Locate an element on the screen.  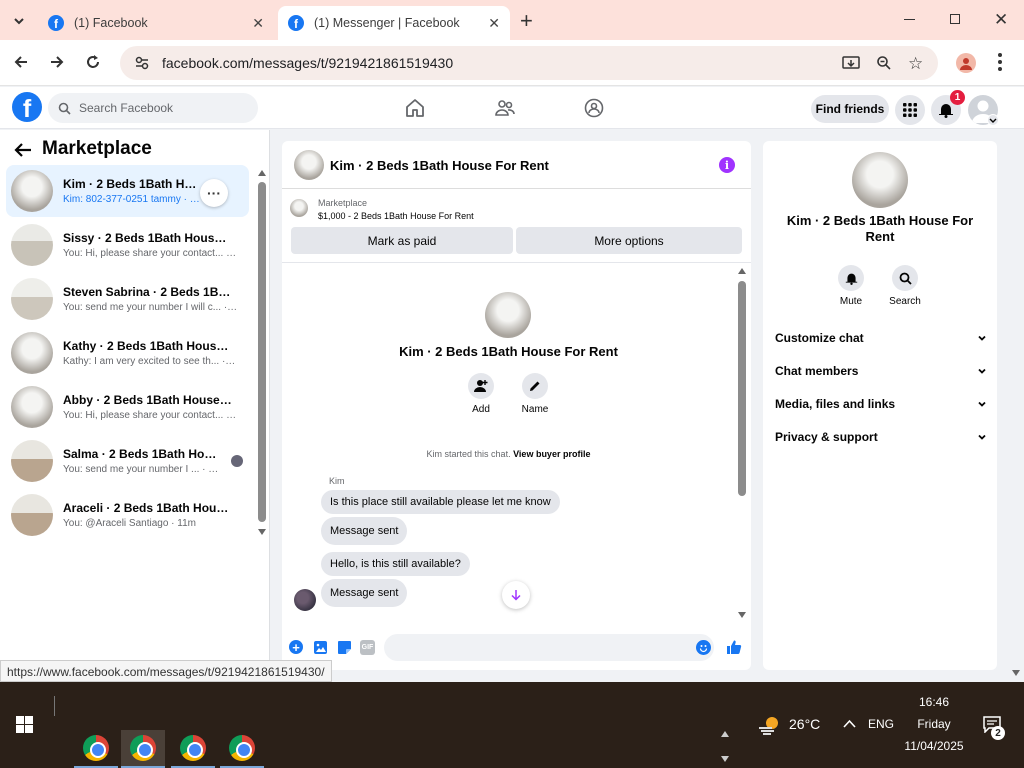
gif-icon: GIF is located at coordinates (367, 647).